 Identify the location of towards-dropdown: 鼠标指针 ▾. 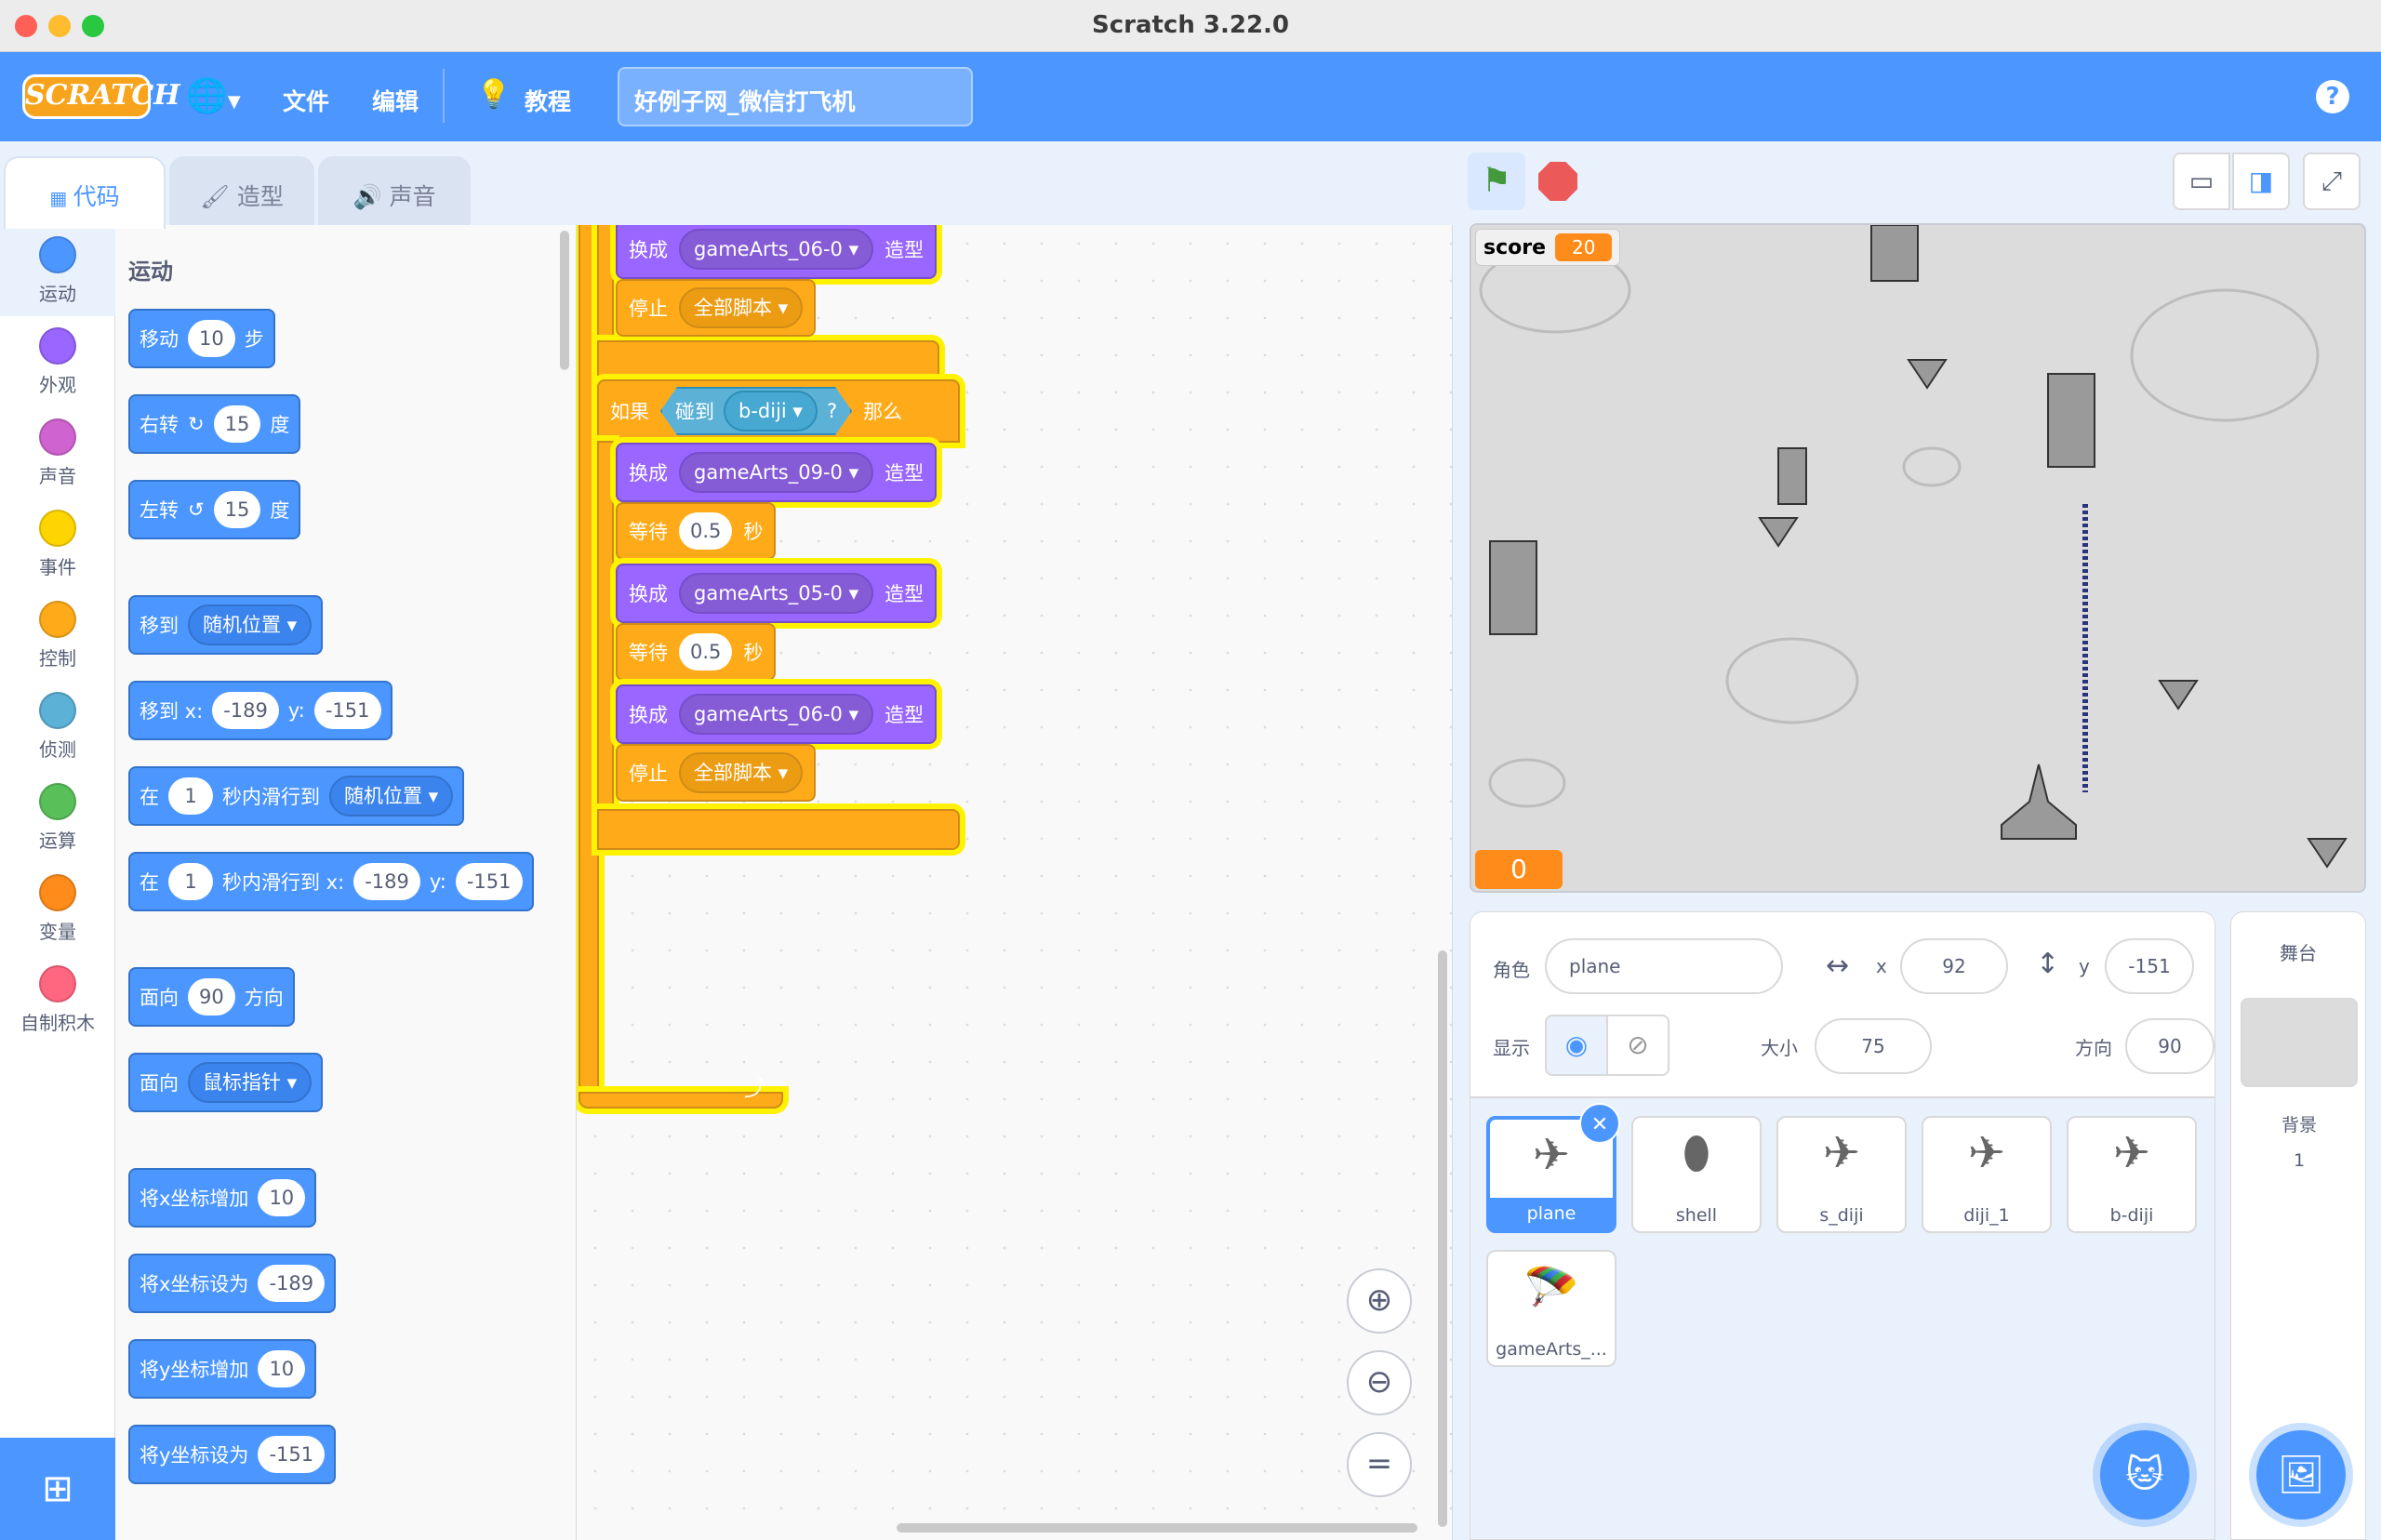
(250, 1082).